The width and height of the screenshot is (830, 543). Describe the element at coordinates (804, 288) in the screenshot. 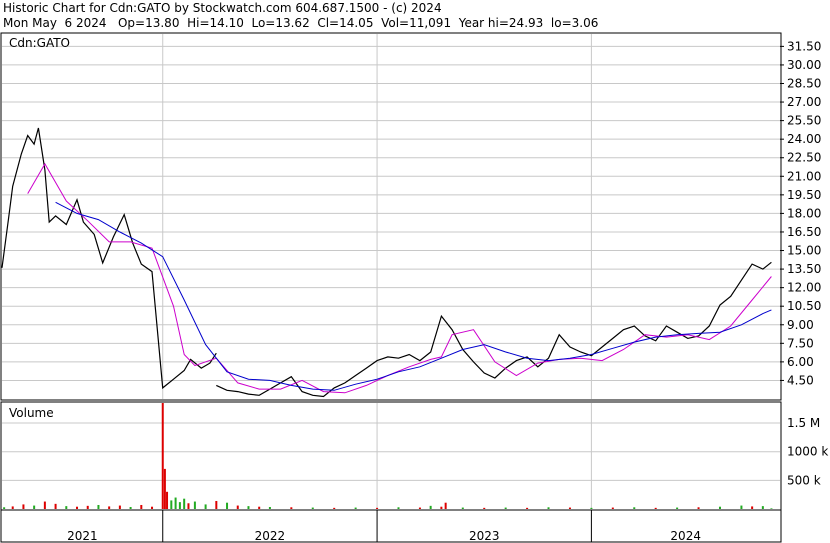

I see `price-tick-label: 12.00` at that location.